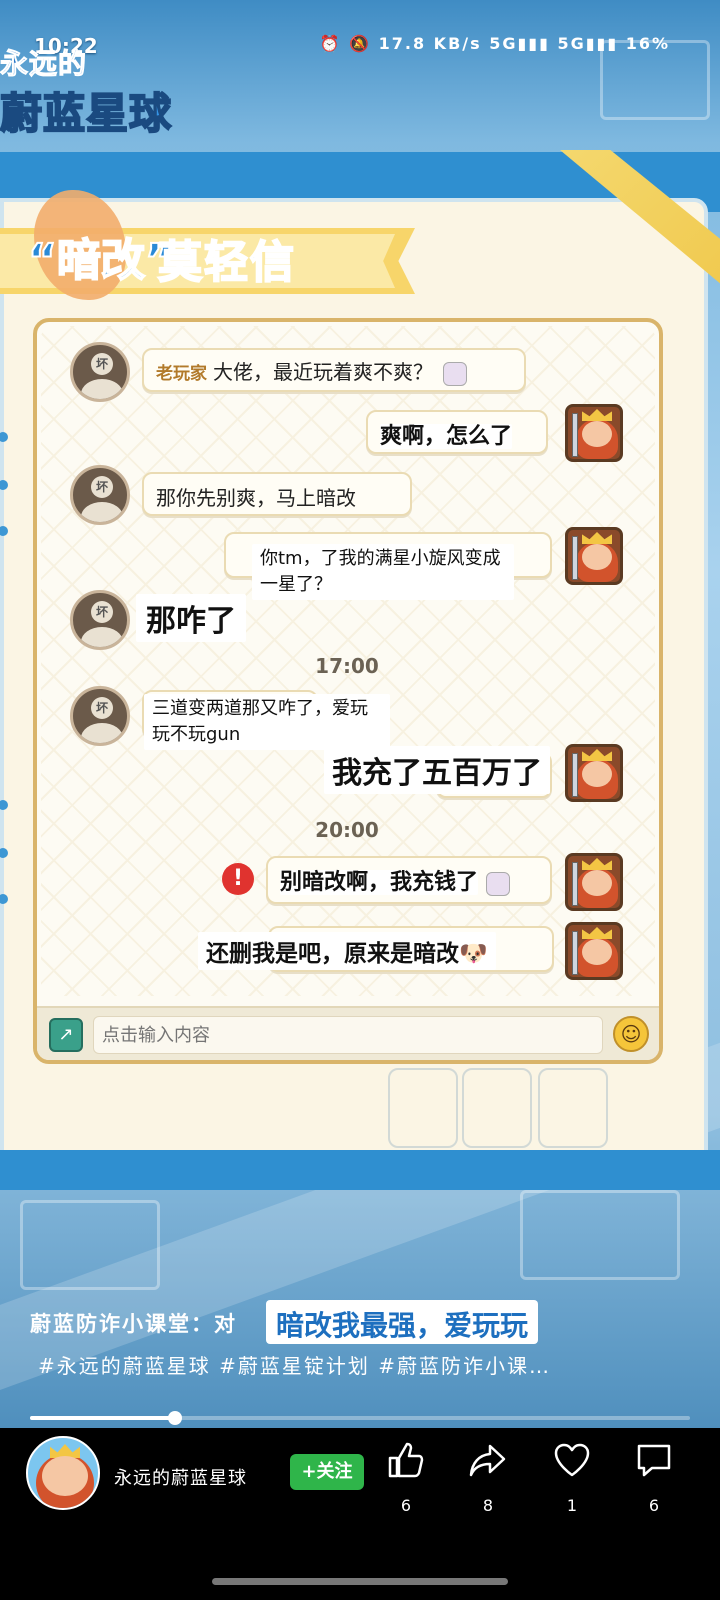 The image size is (720, 1600). I want to click on heart-icon, so click(572, 1460).